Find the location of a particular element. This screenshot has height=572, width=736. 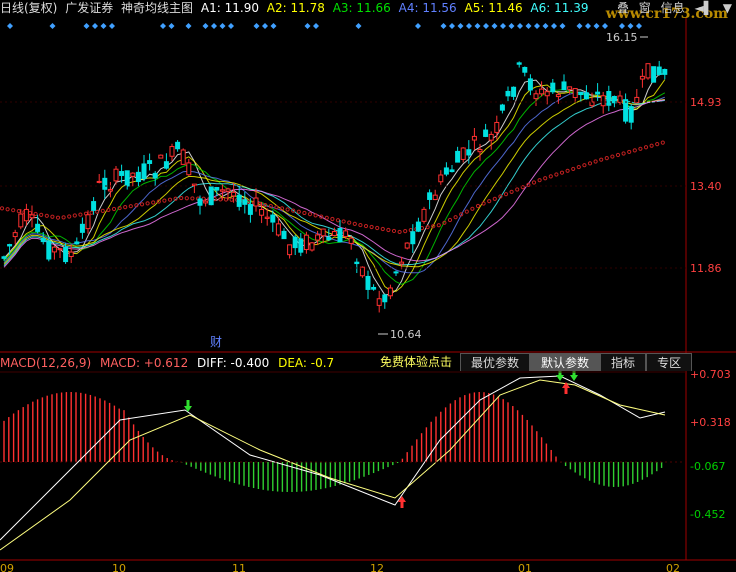

top-toolbar: 叠 窗 信息 ◄▌ ▼ is located at coordinates (673, 8).